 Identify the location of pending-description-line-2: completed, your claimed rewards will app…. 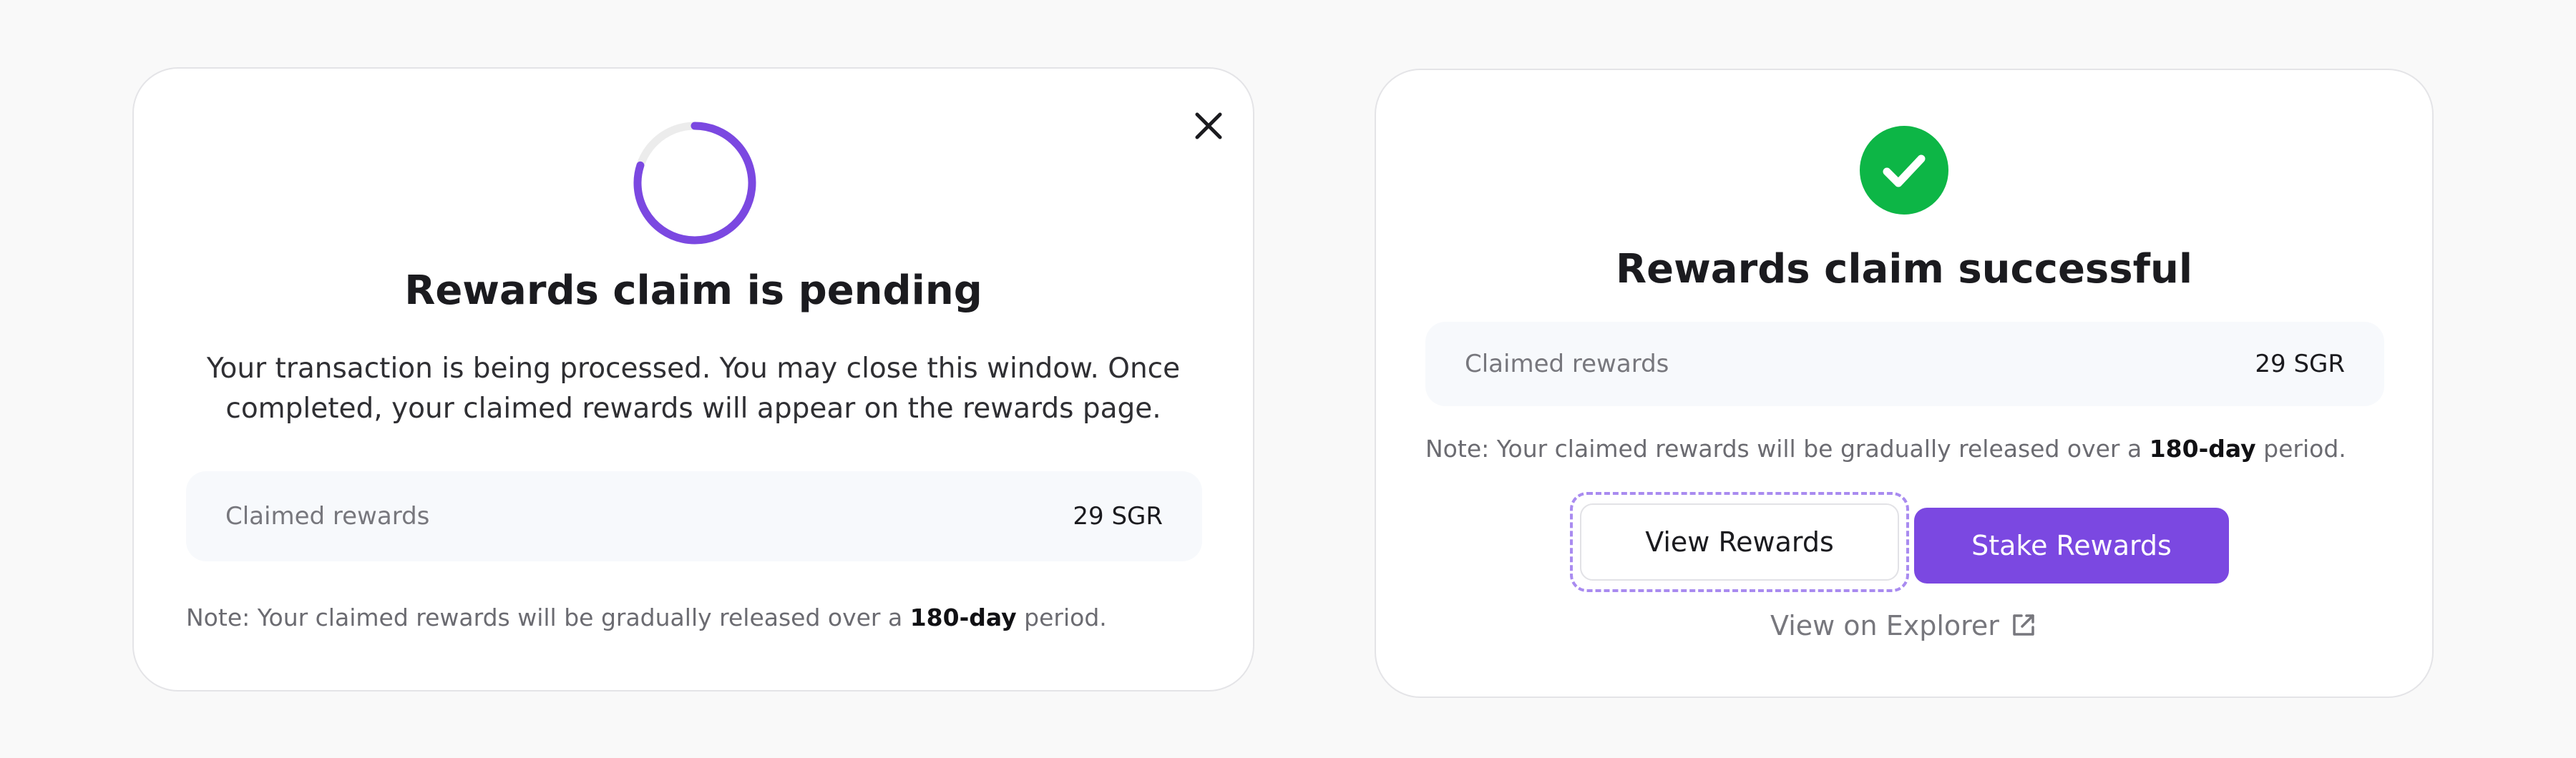
(693, 409).